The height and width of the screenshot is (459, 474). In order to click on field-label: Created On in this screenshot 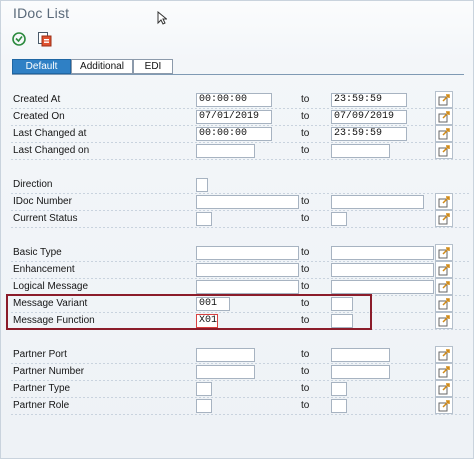, I will do `click(39, 116)`.